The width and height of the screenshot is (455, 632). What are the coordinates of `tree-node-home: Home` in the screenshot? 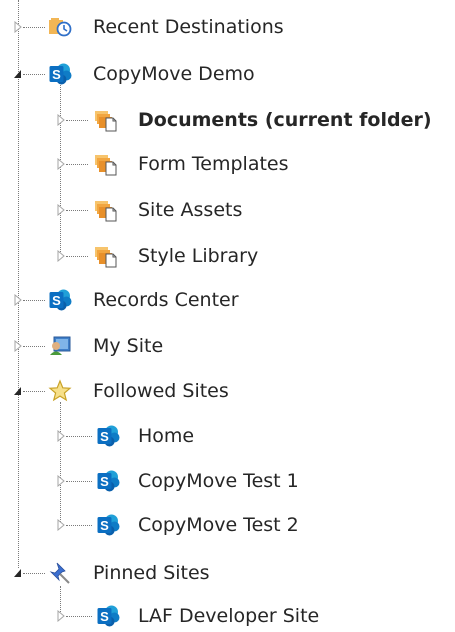 It's located at (180, 437).